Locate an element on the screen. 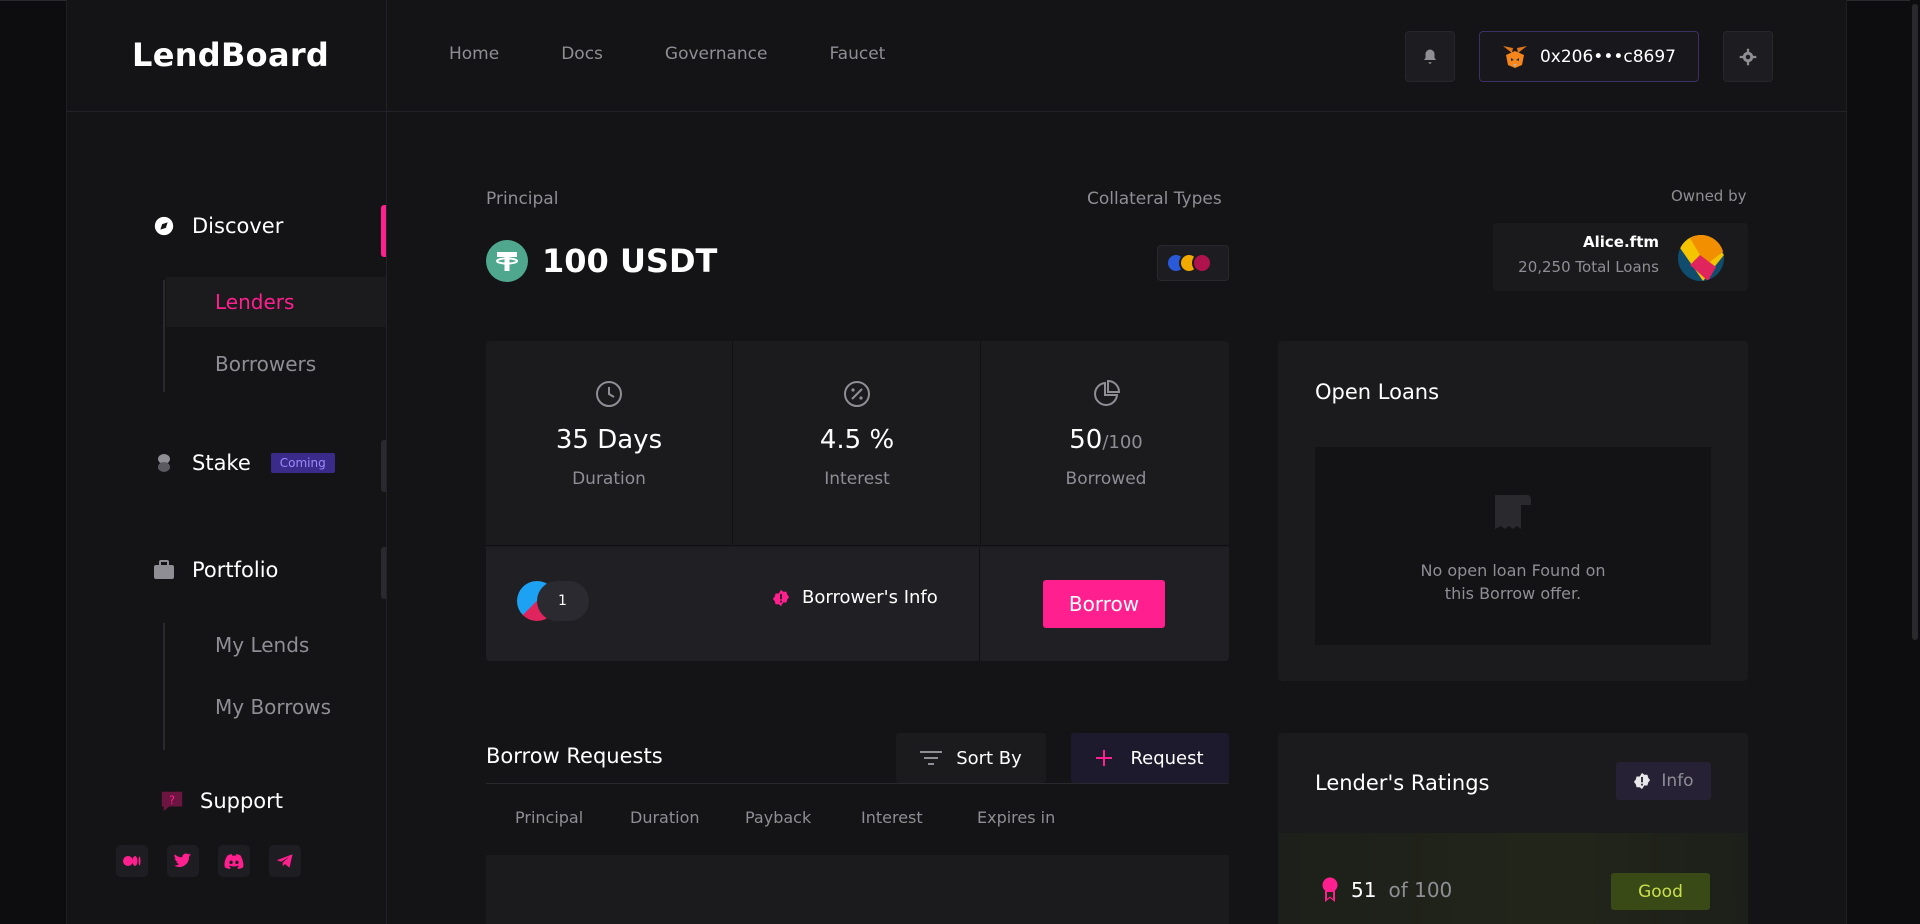 Image resolution: width=1920 pixels, height=924 pixels. briefcase-icon is located at coordinates (164, 570).